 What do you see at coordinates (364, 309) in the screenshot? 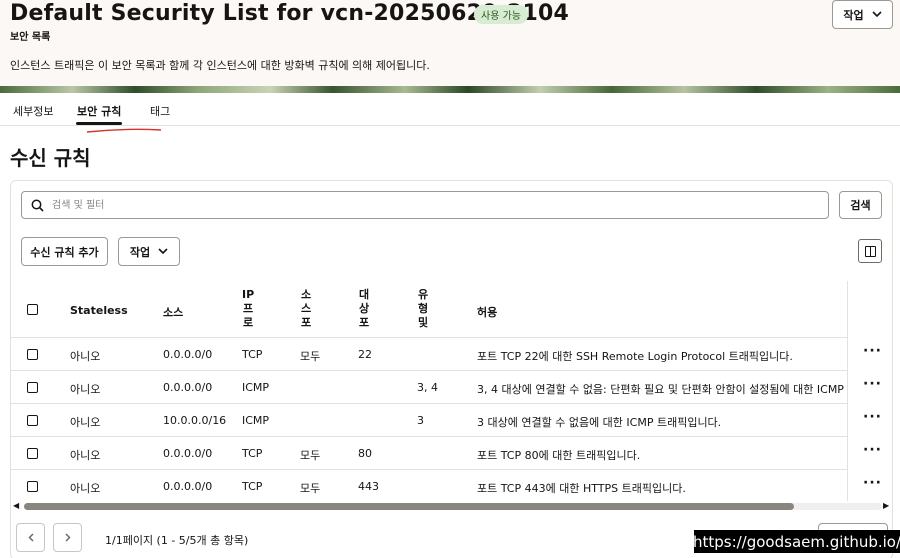
I see `header-destination-port: 대 상 포` at bounding box center [364, 309].